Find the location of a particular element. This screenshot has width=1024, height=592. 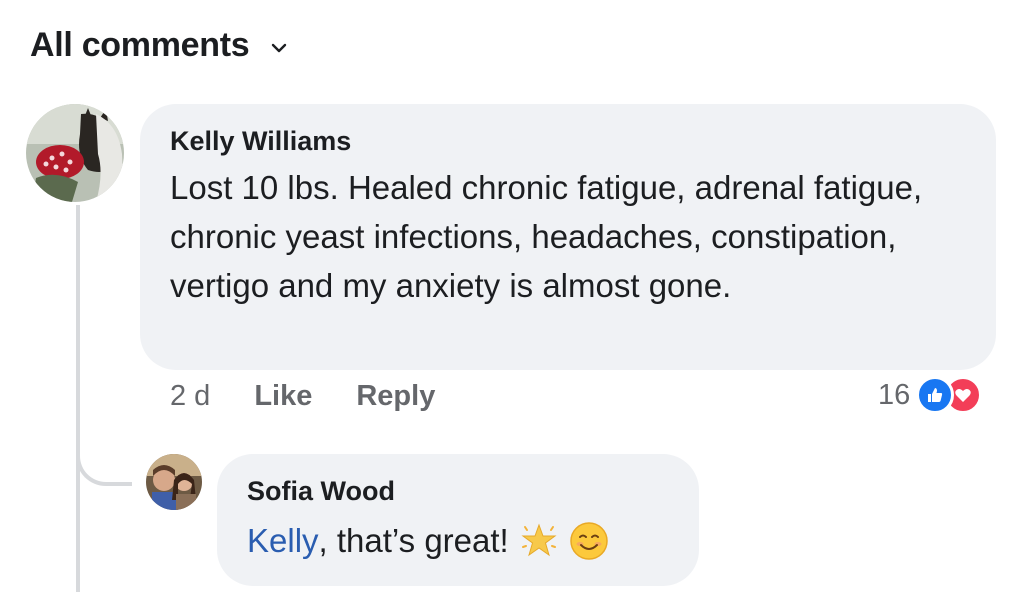

reaction-count: 16 is located at coordinates (894, 395).